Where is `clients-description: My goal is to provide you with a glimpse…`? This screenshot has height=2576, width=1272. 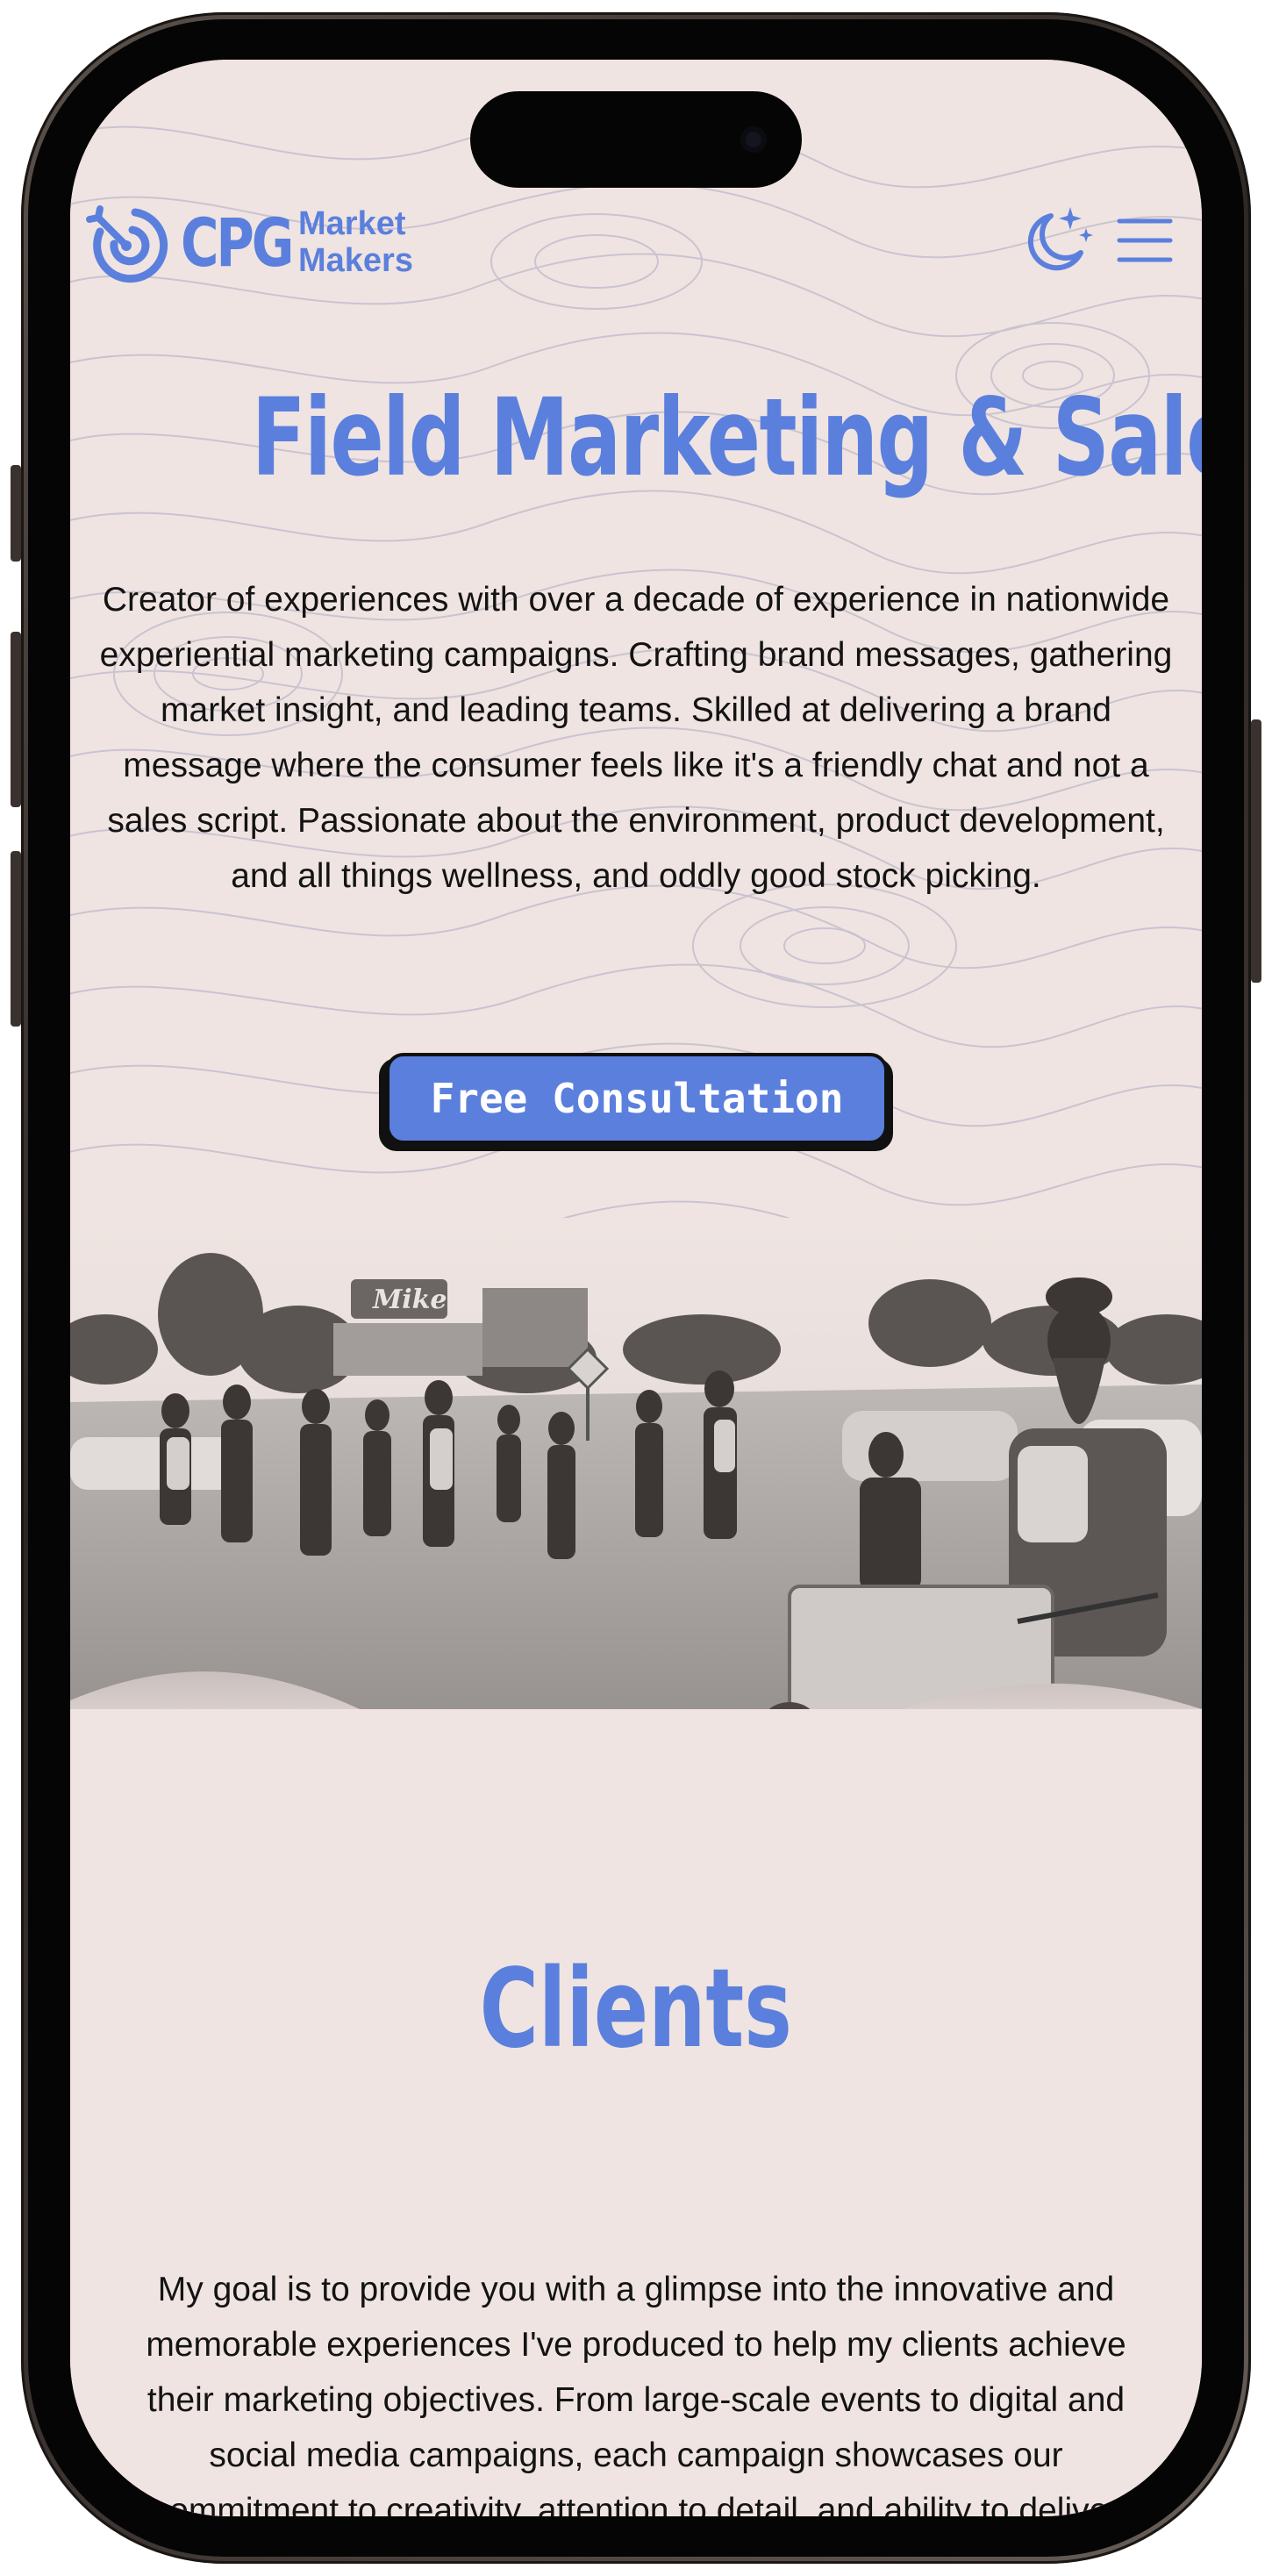 clients-description: My goal is to provide you with a glimpse… is located at coordinates (636, 2393).